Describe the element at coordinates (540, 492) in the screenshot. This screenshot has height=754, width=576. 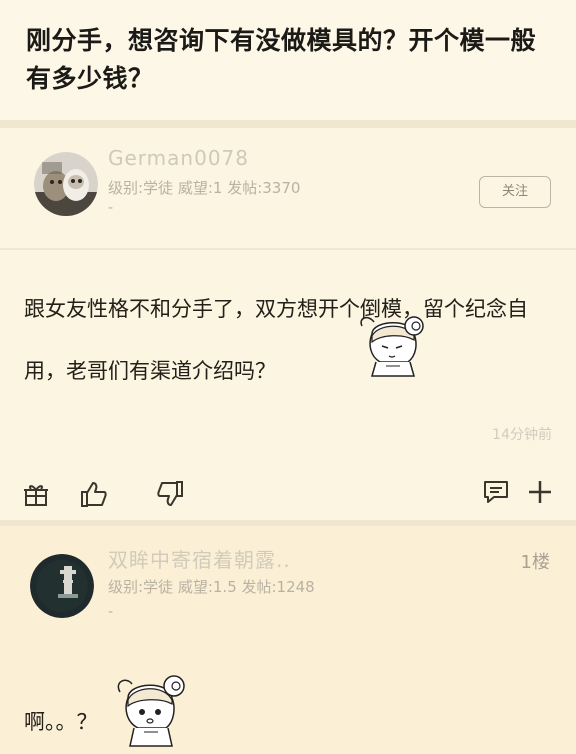
I see `plus-icon` at that location.